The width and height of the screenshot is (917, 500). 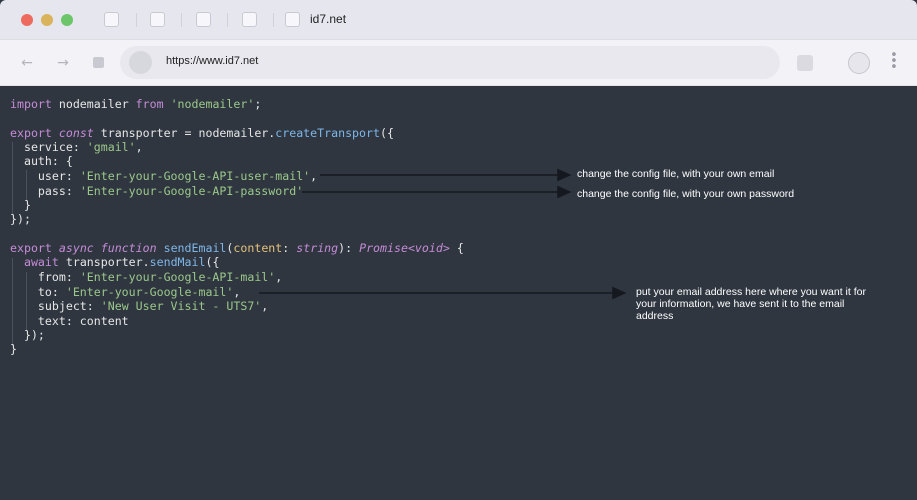 What do you see at coordinates (98, 62) in the screenshot?
I see `stop-icon` at bounding box center [98, 62].